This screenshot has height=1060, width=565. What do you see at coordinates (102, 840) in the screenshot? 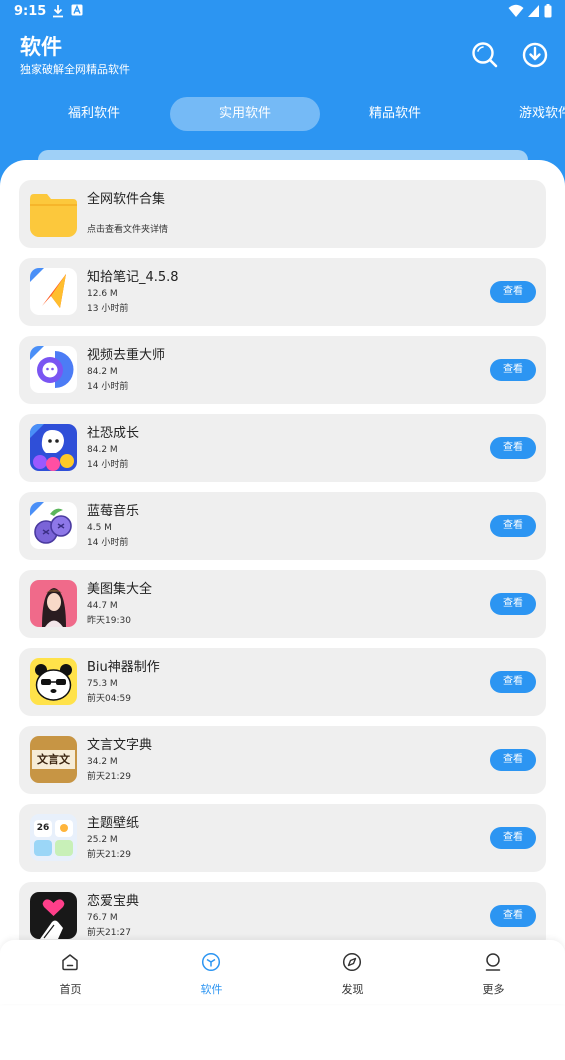
I see `app-size: 25.2 M` at bounding box center [102, 840].